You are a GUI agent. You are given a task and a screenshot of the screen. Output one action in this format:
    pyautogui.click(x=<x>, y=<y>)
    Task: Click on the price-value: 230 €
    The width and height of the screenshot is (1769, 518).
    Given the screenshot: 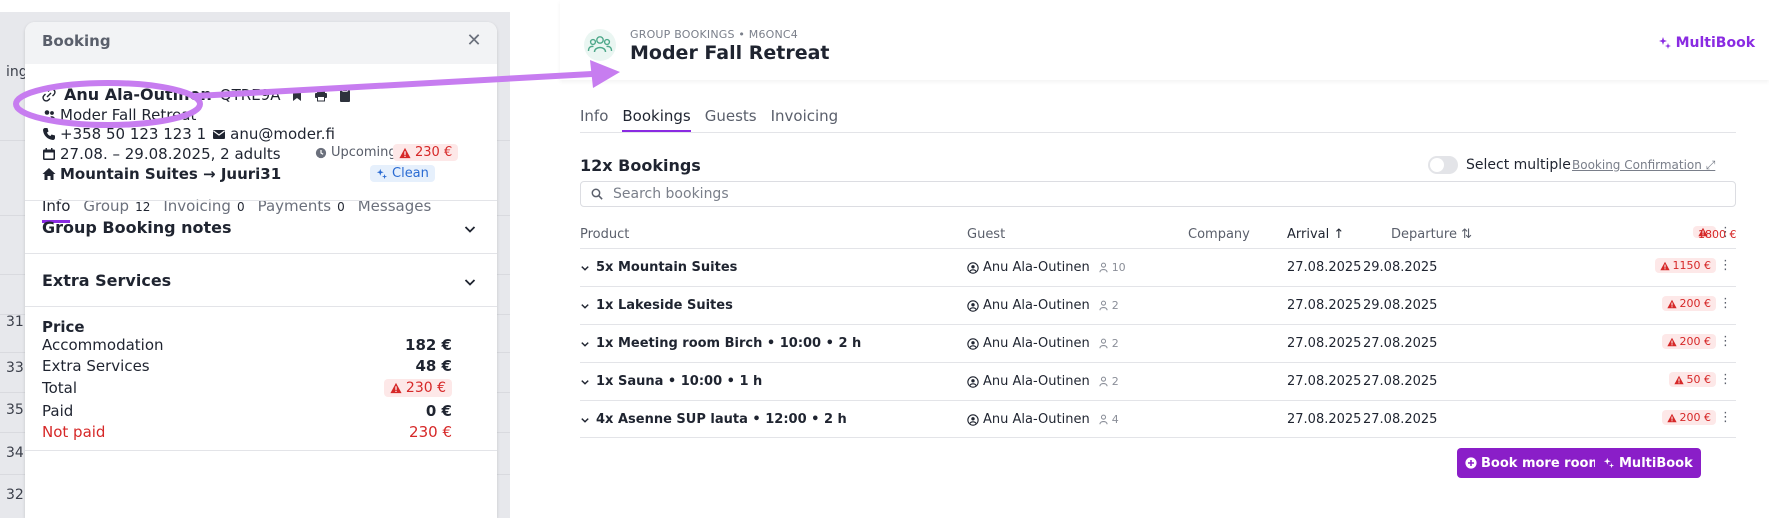 What is the action you would take?
    pyautogui.click(x=430, y=432)
    